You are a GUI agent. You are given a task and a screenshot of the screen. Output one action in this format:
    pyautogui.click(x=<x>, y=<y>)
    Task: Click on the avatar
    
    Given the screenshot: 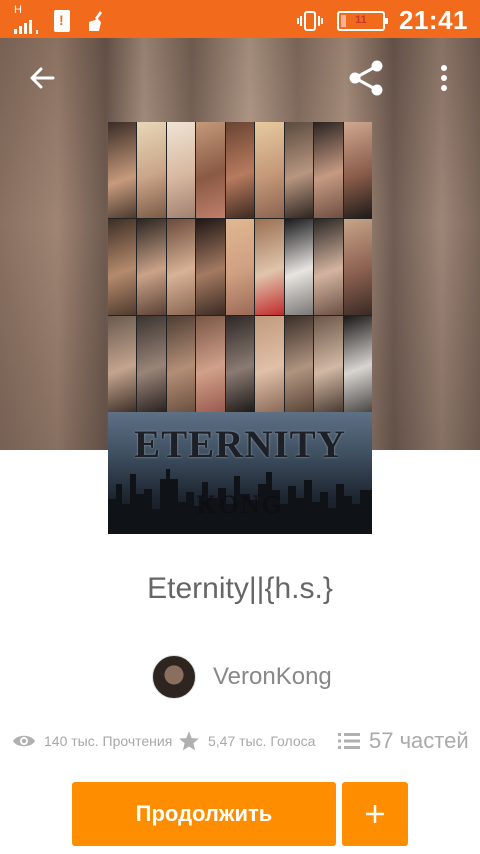 What is the action you would take?
    pyautogui.click(x=174, y=677)
    